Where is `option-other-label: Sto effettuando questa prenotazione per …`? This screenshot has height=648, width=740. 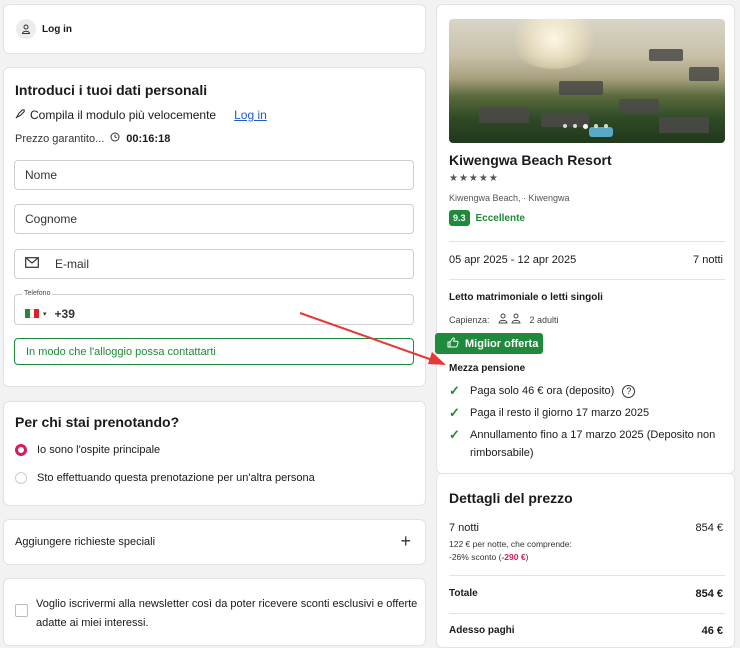 option-other-label: Sto effettuando questa prenotazione per … is located at coordinates (176, 478).